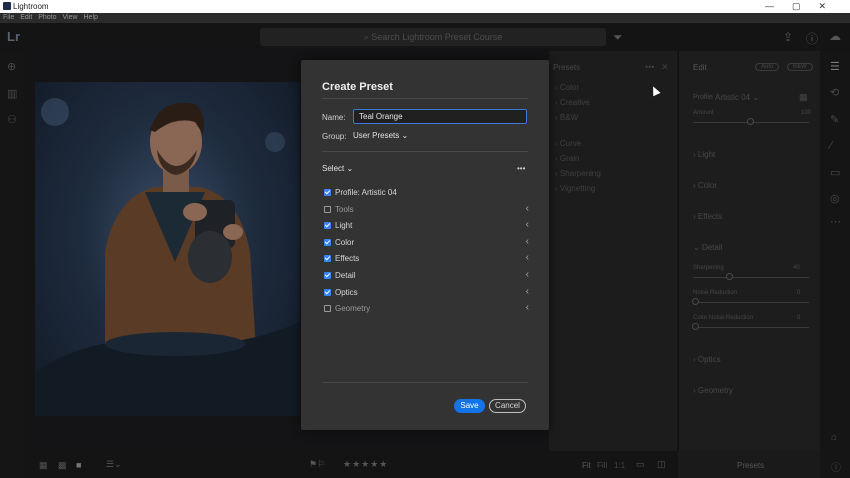 This screenshot has width=850, height=478. What do you see at coordinates (327, 242) in the screenshot?
I see `checkbox-color` at bounding box center [327, 242].